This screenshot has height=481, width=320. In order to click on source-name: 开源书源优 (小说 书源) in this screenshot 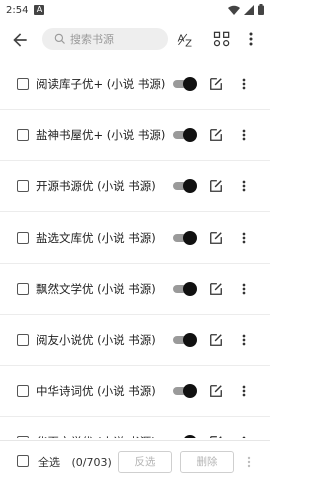, I will do `click(96, 186)`.